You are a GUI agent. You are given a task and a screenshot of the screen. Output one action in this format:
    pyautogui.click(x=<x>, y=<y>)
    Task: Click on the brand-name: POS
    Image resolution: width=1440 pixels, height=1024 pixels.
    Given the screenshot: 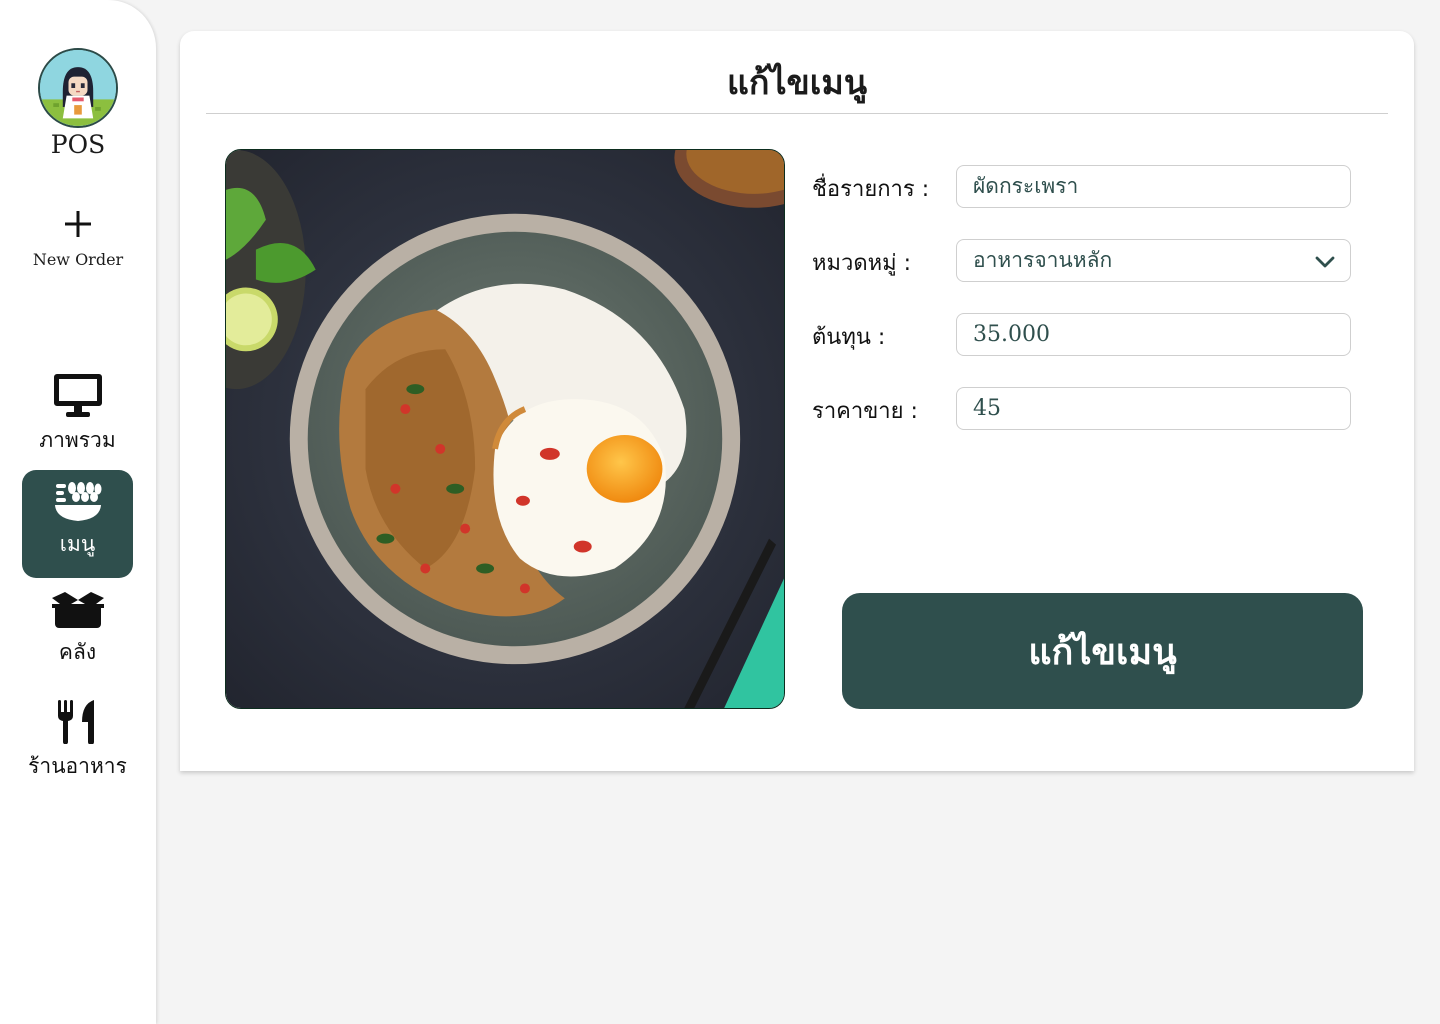 What is the action you would take?
    pyautogui.click(x=78, y=144)
    